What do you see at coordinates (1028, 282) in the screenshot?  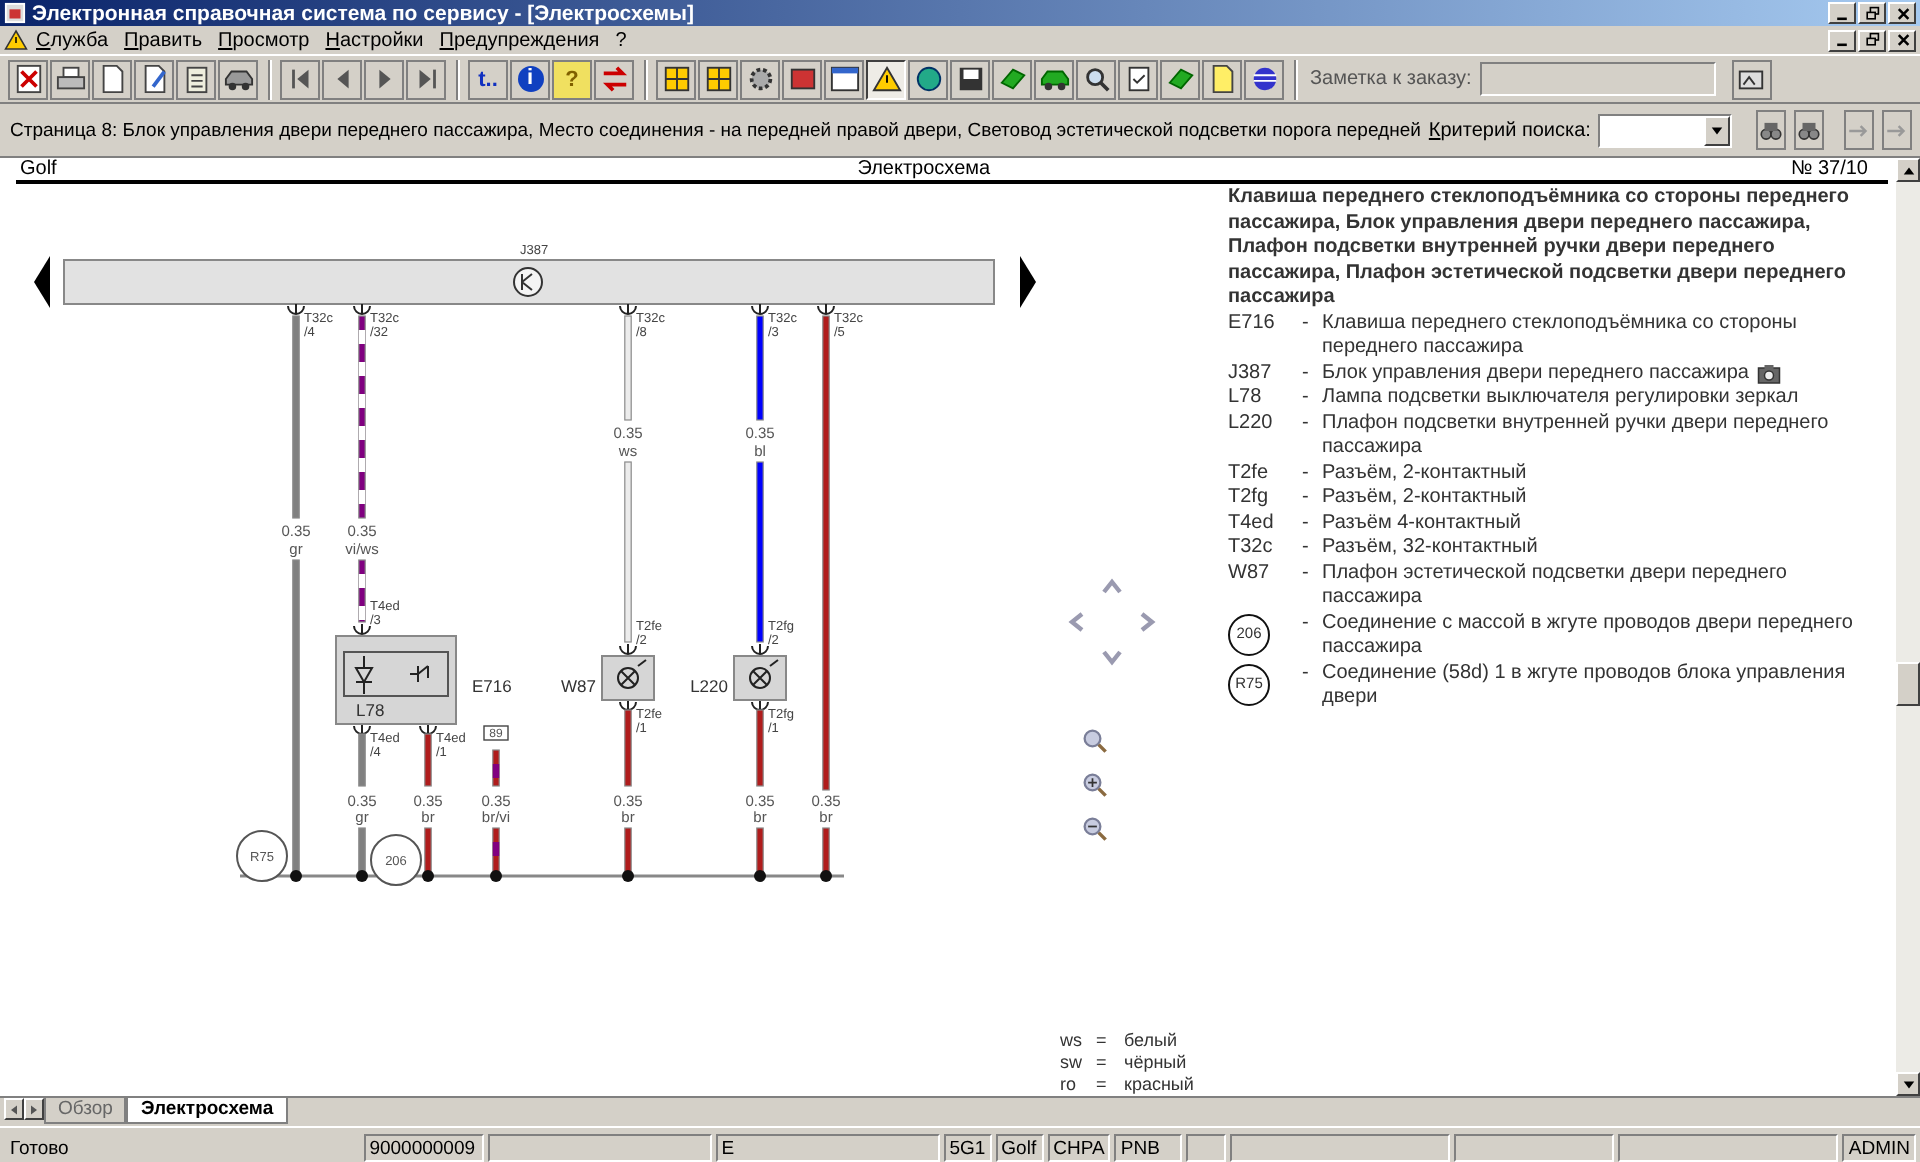 I see `right-arrow-icon` at bounding box center [1028, 282].